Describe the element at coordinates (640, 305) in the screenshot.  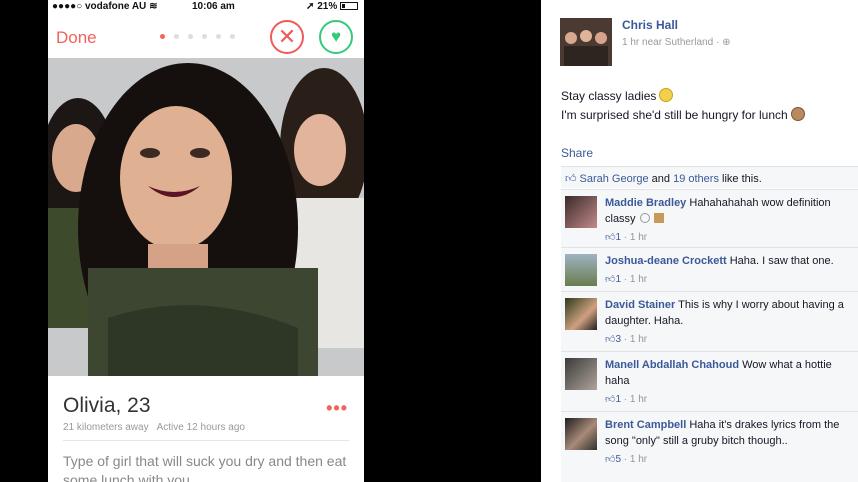
I see `comment-author: David Stainer` at that location.